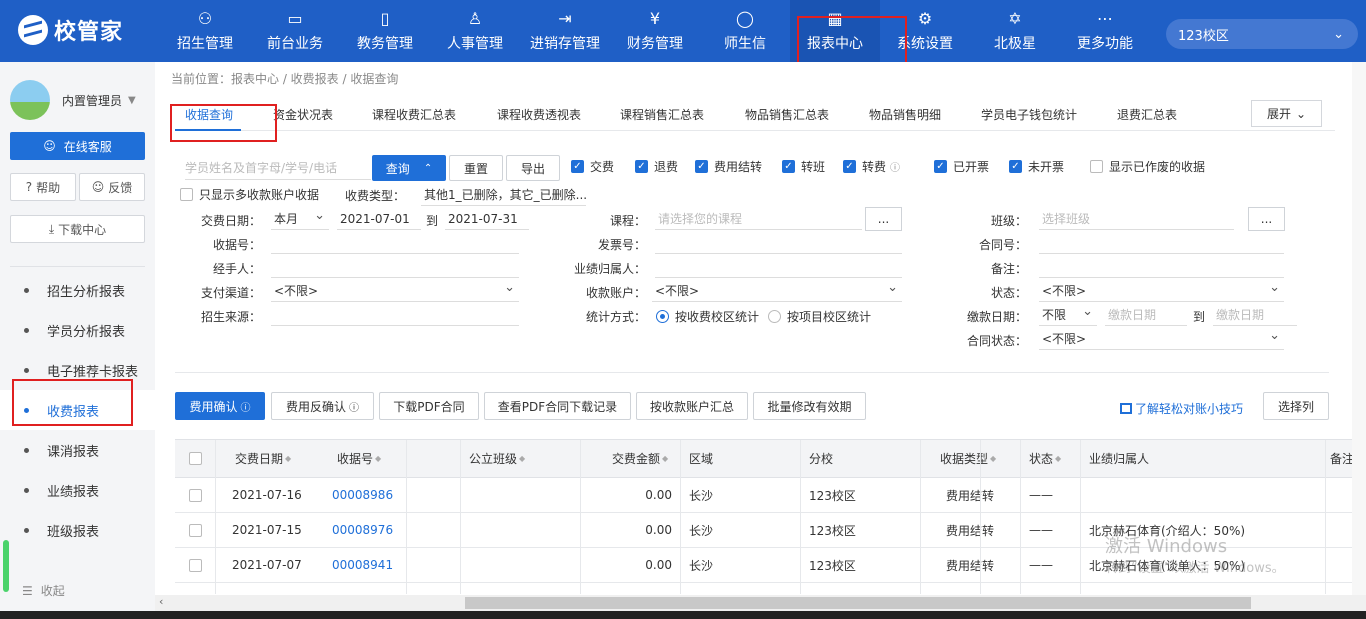 The image size is (1366, 619). I want to click on due-period-select: 不限, so click(1068, 313).